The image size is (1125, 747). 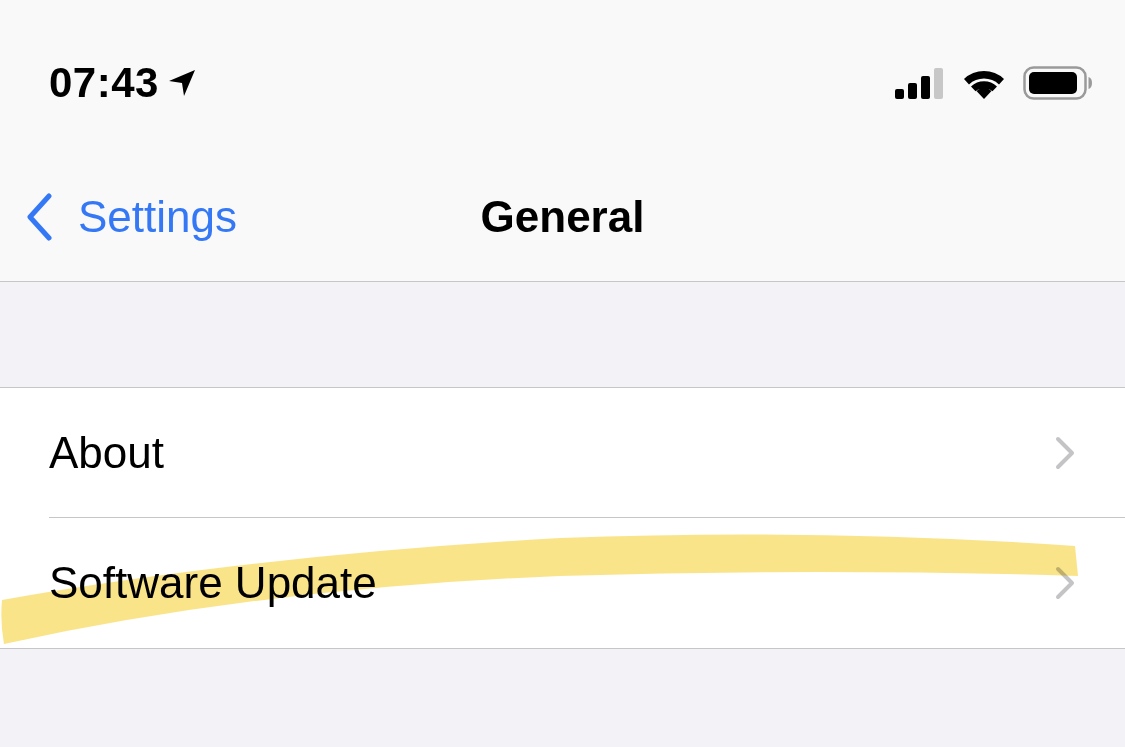 I want to click on battery-icon, so click(x=1058, y=82).